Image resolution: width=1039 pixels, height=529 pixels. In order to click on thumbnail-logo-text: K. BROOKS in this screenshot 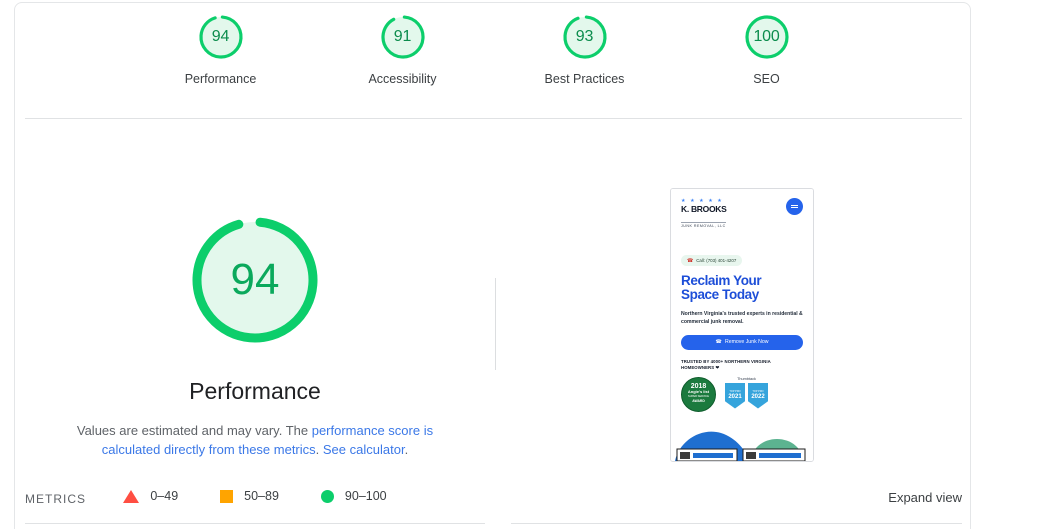, I will do `click(704, 209)`.